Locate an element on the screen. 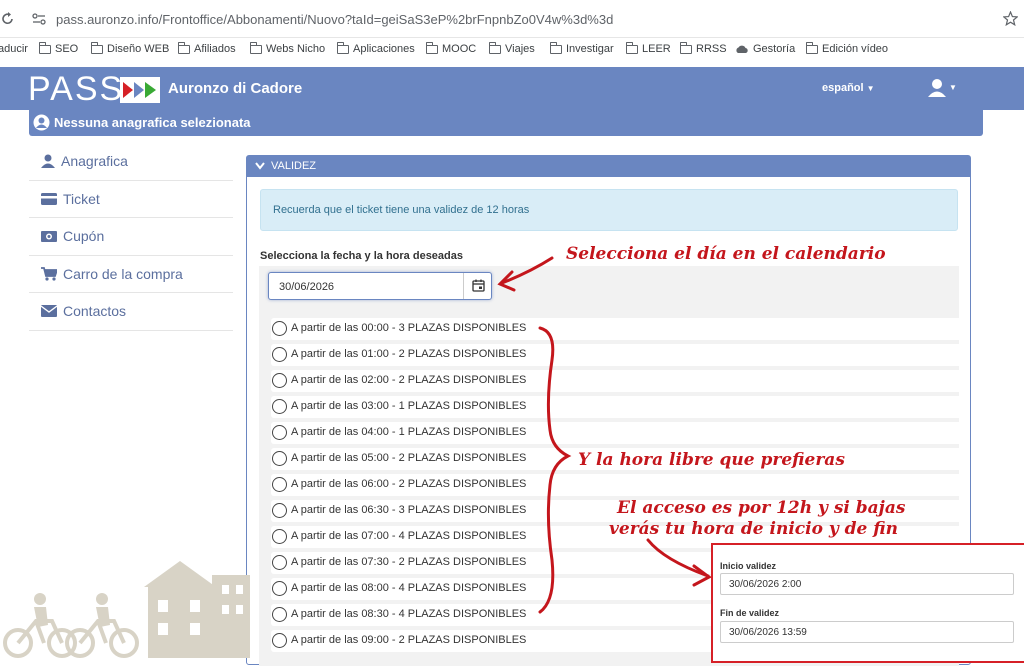 The height and width of the screenshot is (666, 1024). annotation-access-line1: El acceso es por 12h y si bajas is located at coordinates (761, 508).